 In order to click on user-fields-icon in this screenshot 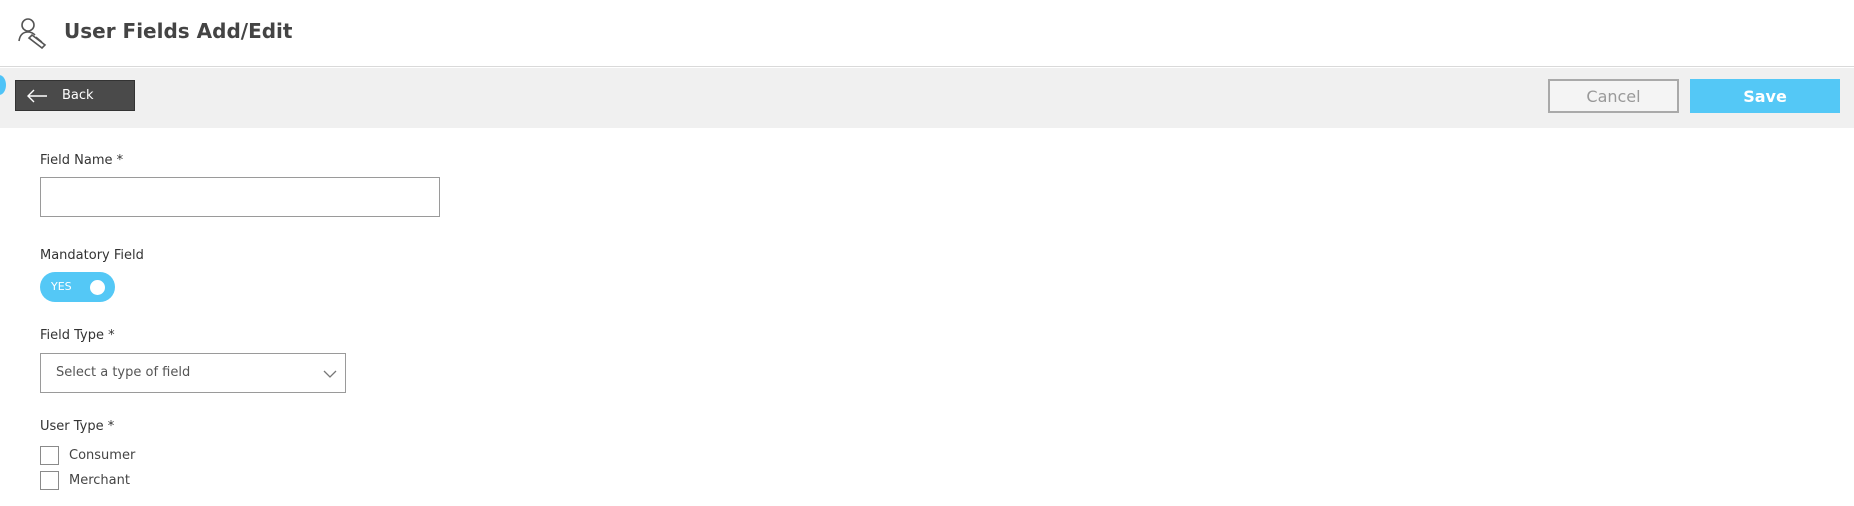, I will do `click(32, 33)`.